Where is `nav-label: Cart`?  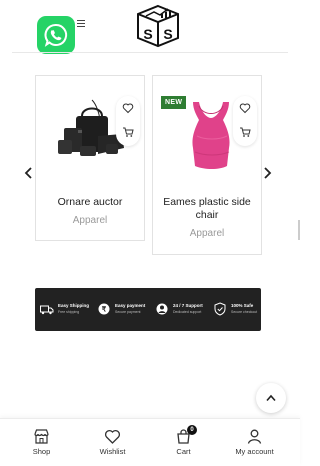
nav-label: Cart is located at coordinates (183, 451).